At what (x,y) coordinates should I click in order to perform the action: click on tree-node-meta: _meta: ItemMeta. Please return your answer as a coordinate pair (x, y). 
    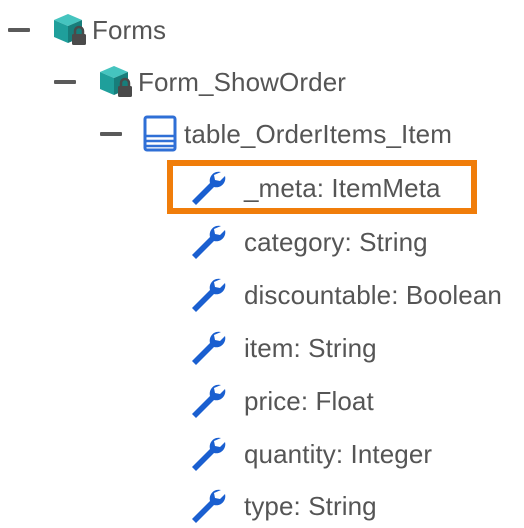
    Looking at the image, I should click on (314, 188).